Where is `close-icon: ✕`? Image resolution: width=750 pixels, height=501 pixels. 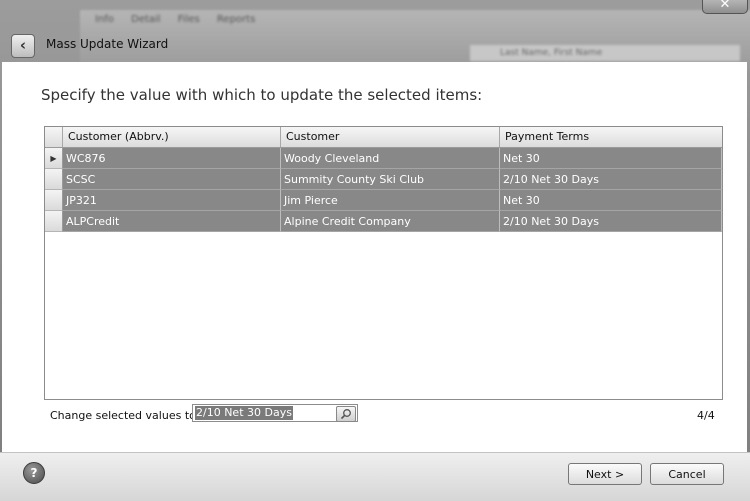 close-icon: ✕ is located at coordinates (725, 6).